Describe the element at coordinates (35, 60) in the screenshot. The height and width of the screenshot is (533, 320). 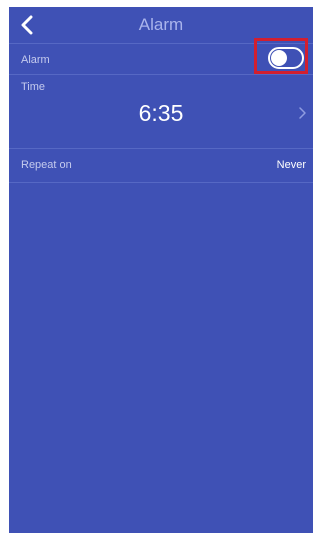
I see `alarm-label: Alarm` at that location.